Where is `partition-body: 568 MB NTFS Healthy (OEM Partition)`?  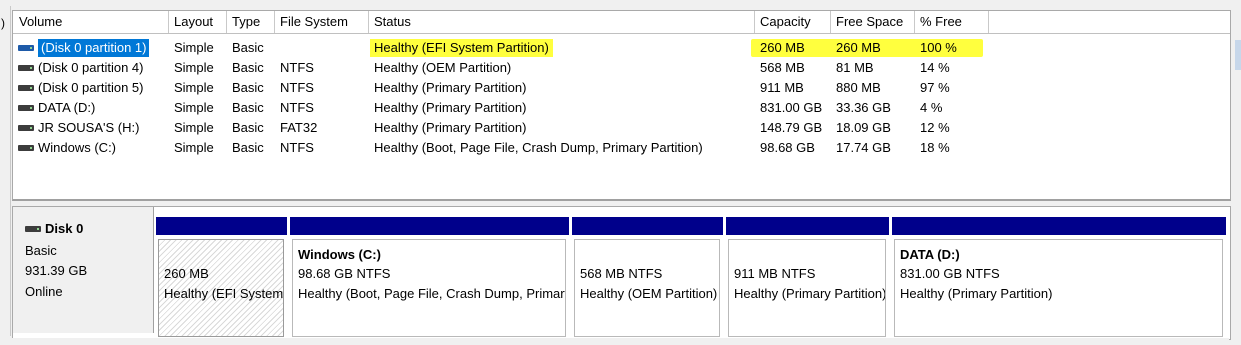
partition-body: 568 MB NTFS Healthy (OEM Partition) is located at coordinates (647, 288).